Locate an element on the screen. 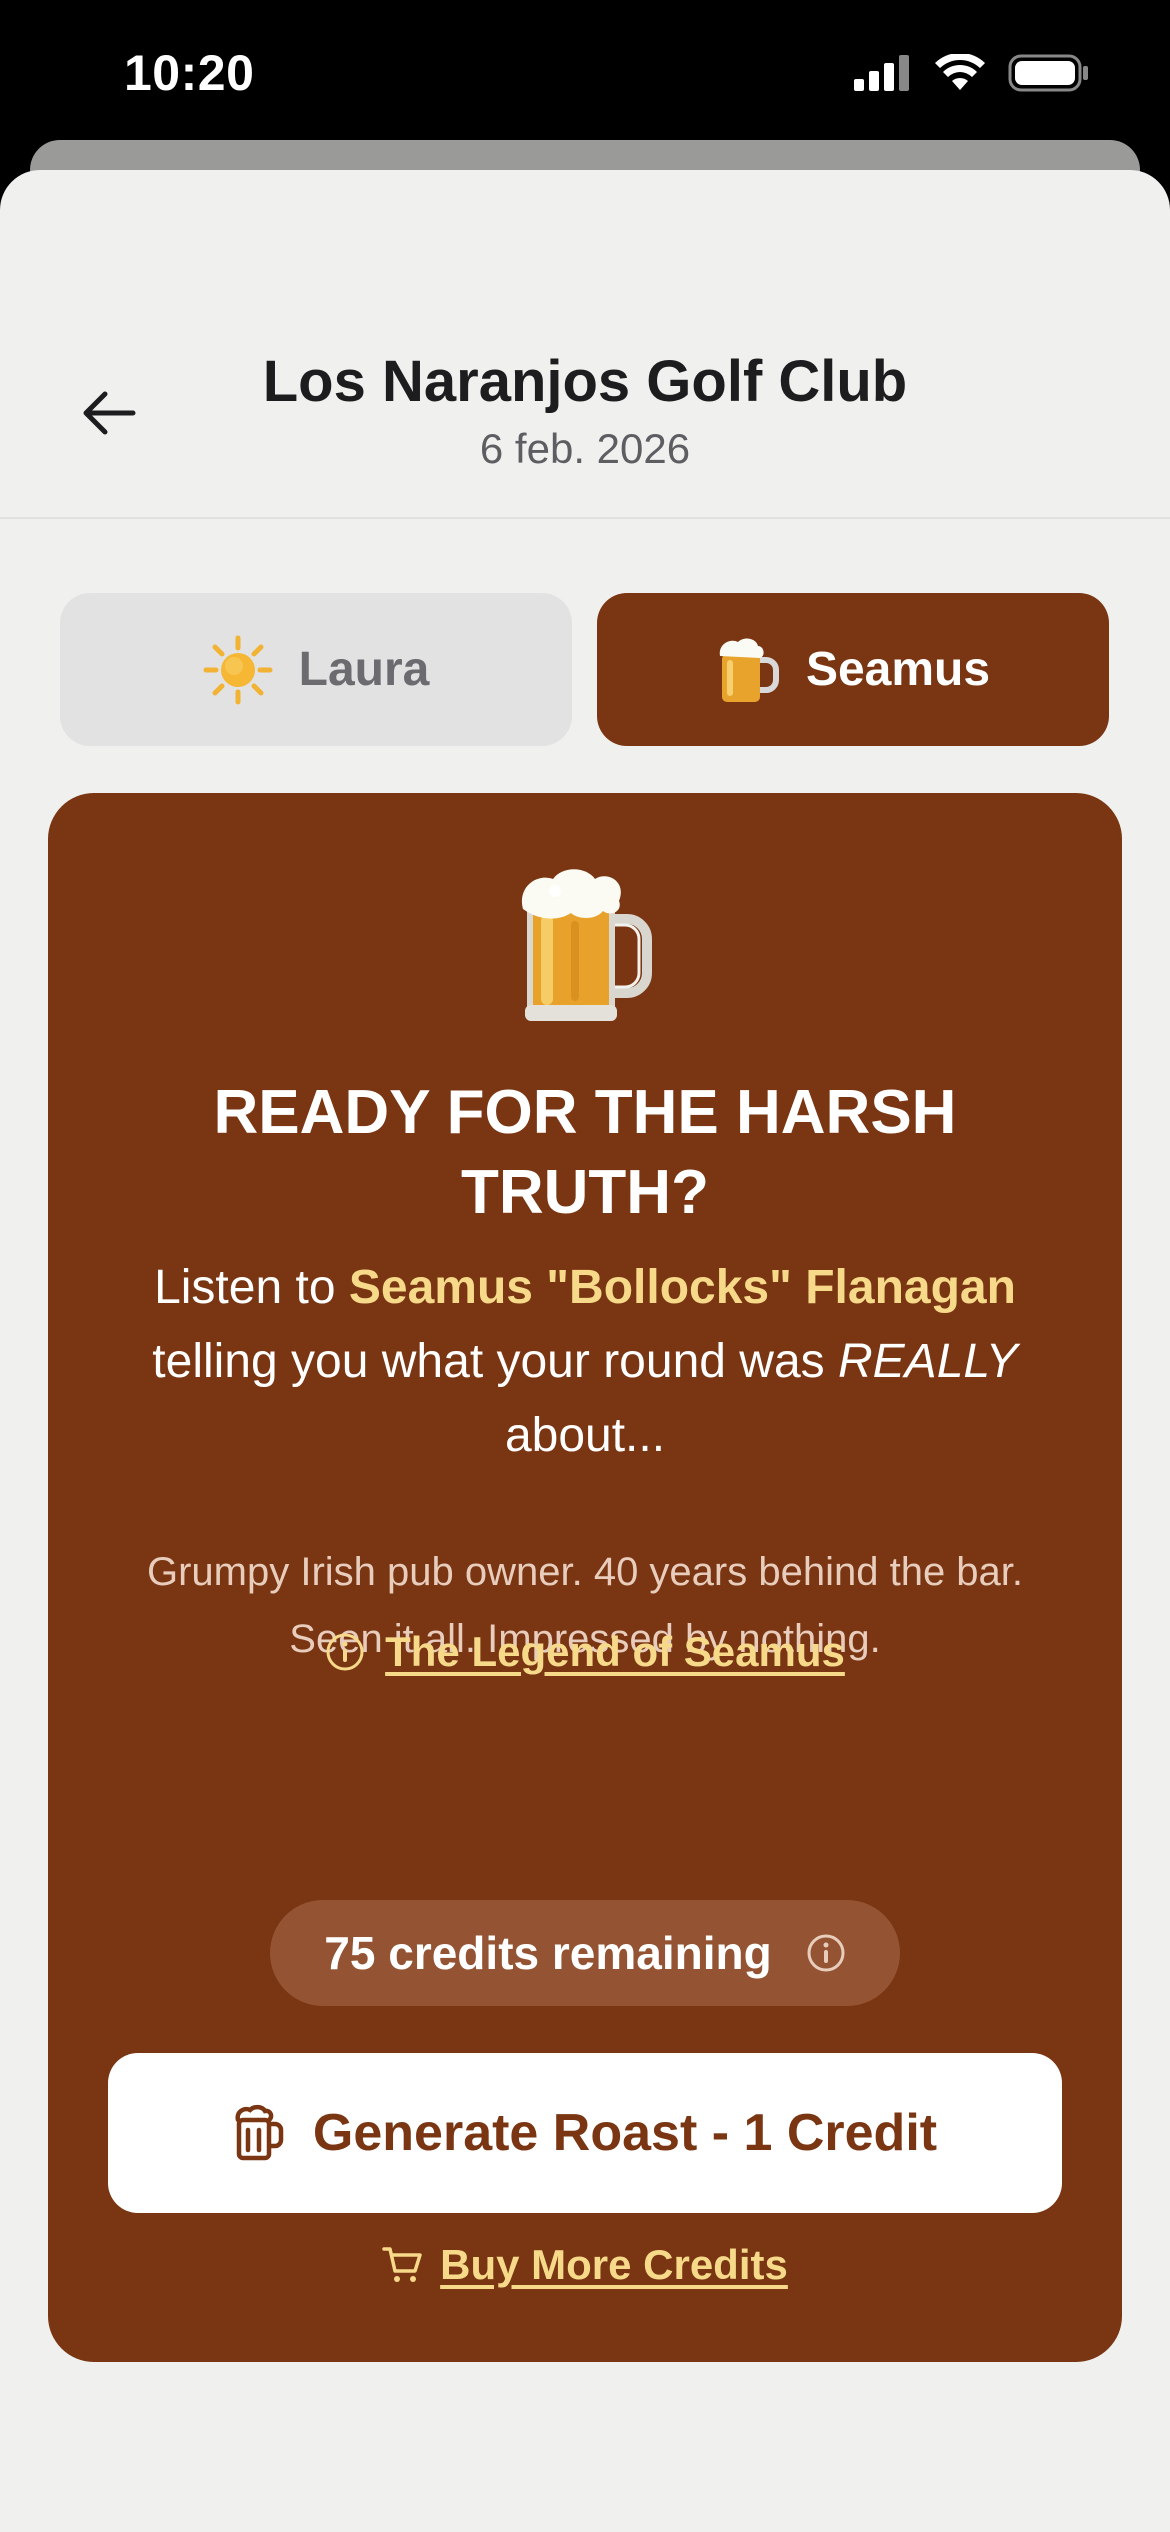 This screenshot has width=1170, height=2532. tab-laura: Laura is located at coordinates (316, 669).